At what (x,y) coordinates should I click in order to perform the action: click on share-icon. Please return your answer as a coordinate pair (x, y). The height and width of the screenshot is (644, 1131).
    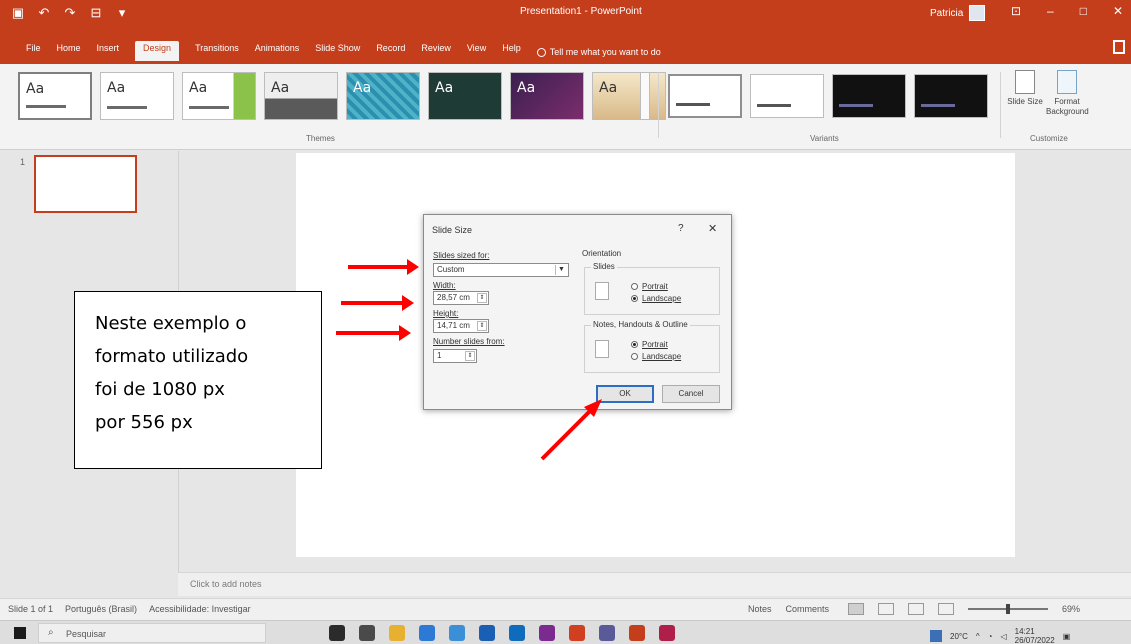
    Looking at the image, I should click on (1119, 47).